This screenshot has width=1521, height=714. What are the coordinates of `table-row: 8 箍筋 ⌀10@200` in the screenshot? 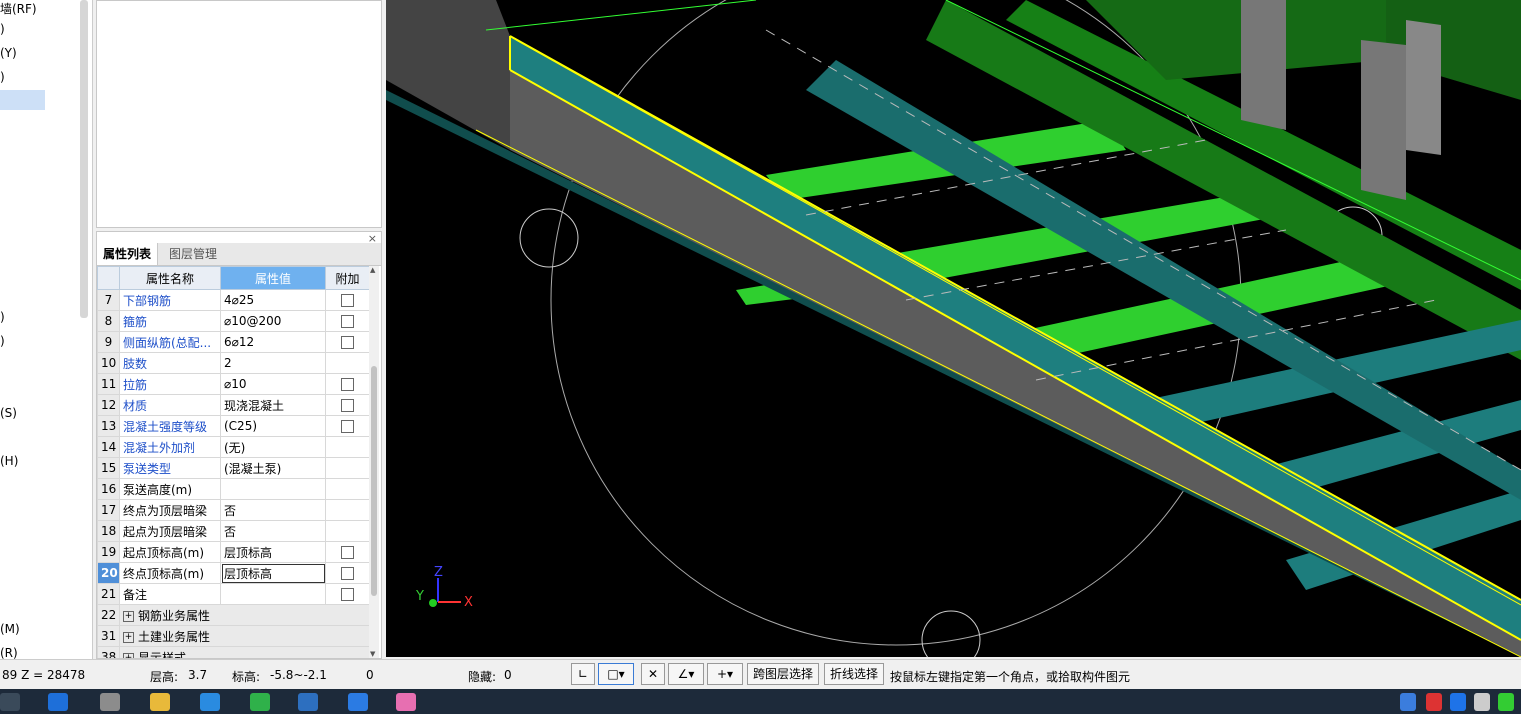 It's located at (233, 321).